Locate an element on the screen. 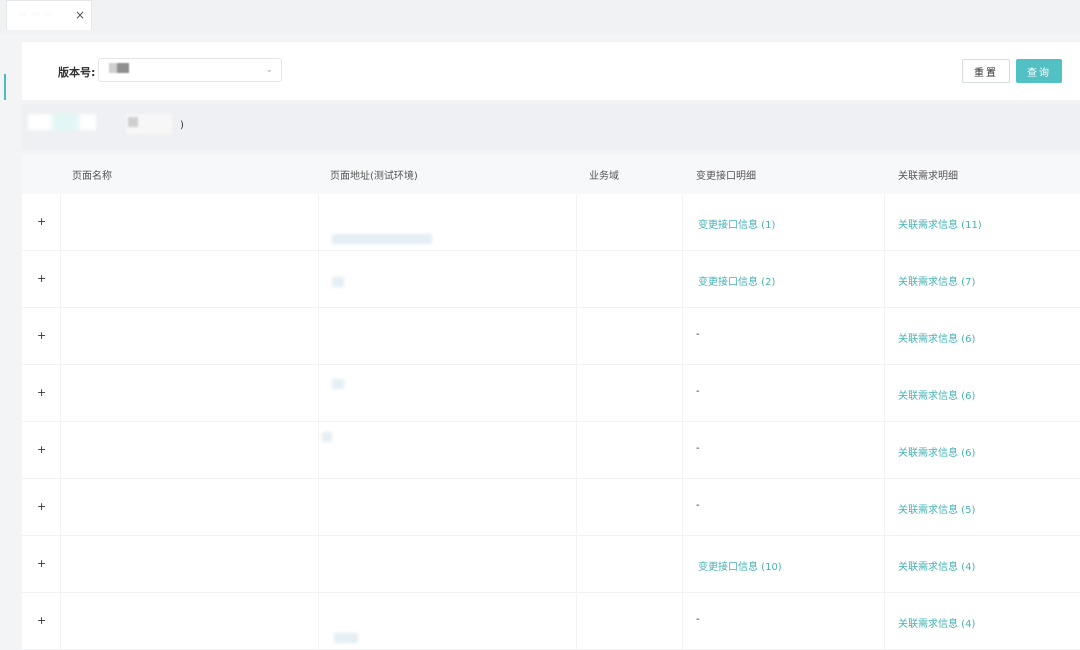 Image resolution: width=1080 pixels, height=650 pixels. filter-panel: 版本号: ⌄ 重置 查询 is located at coordinates (551, 71).